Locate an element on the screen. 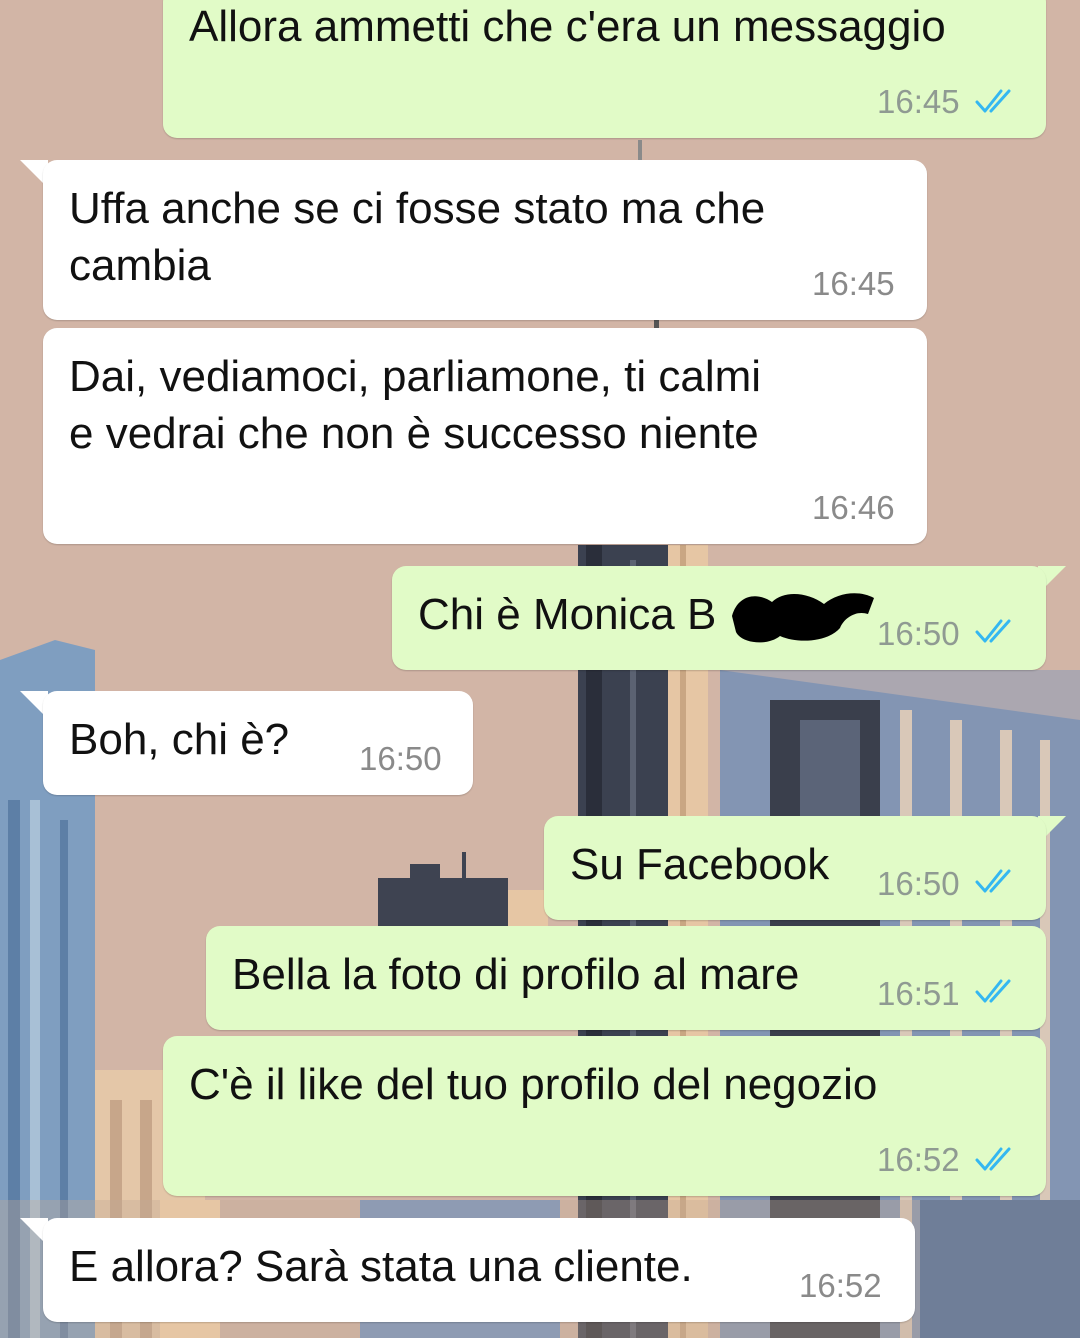  message-text-line: e vedrai che non è successo niente is located at coordinates (414, 433).